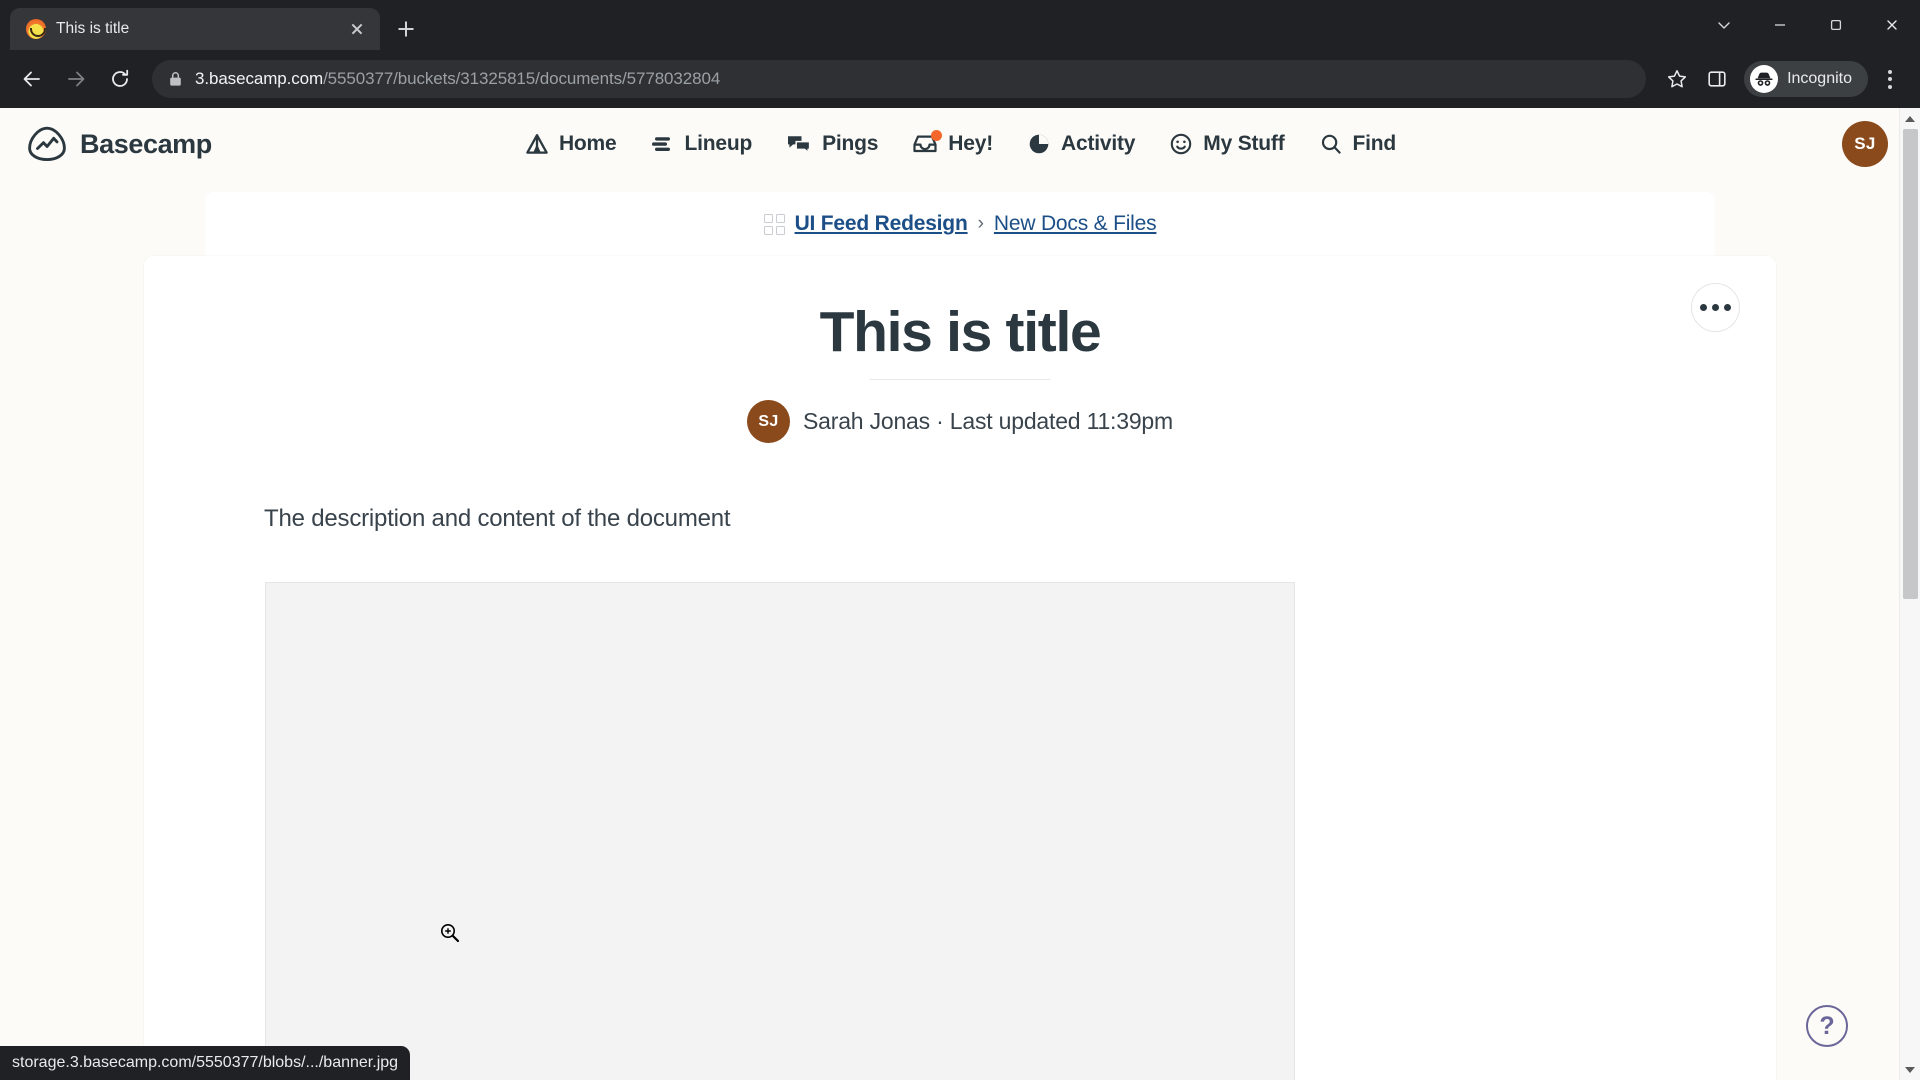 This screenshot has height=1080, width=1920. I want to click on scroll-up-arrow-icon, so click(1910, 118).